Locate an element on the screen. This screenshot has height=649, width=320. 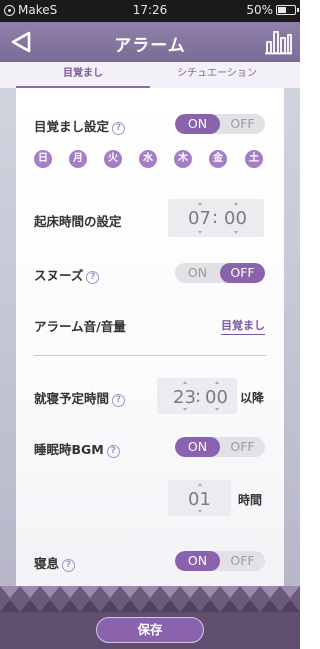
sleep-breath-label: 寝息 is located at coordinates (47, 563).